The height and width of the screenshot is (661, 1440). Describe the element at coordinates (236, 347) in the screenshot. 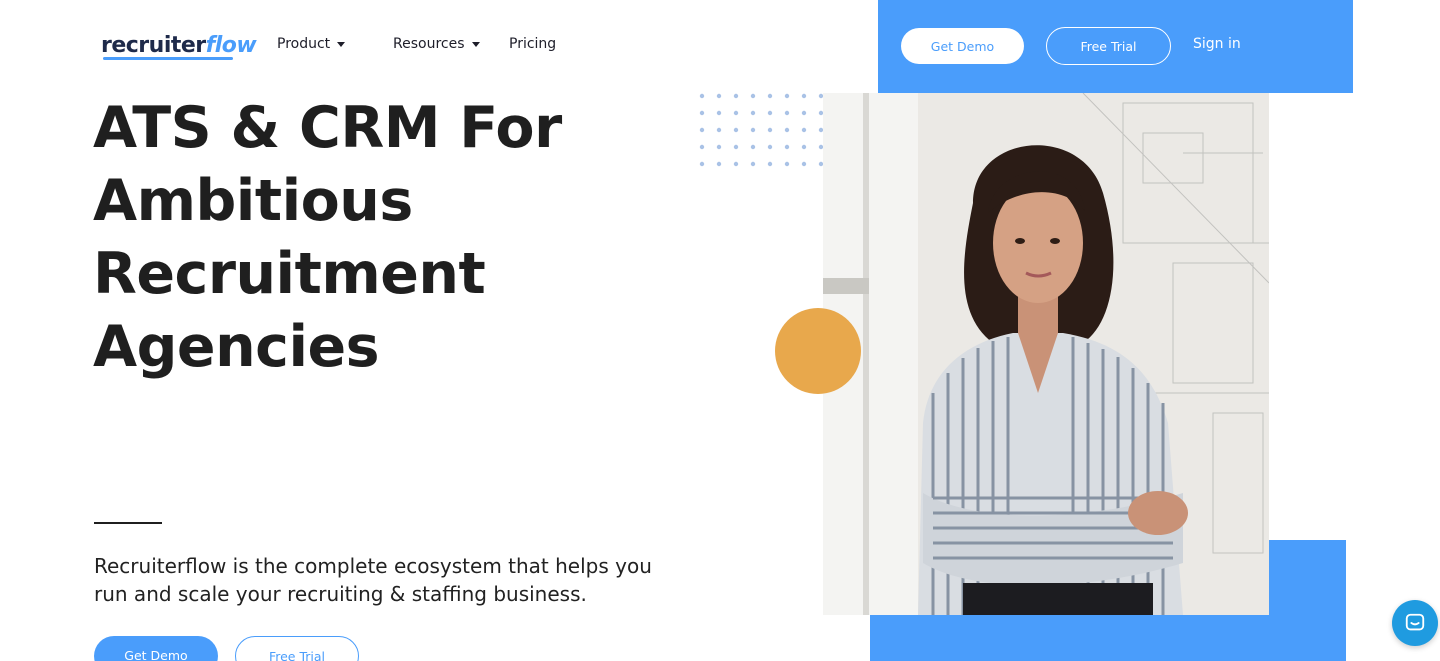

I see `hero-title-line-4: Agencies` at that location.